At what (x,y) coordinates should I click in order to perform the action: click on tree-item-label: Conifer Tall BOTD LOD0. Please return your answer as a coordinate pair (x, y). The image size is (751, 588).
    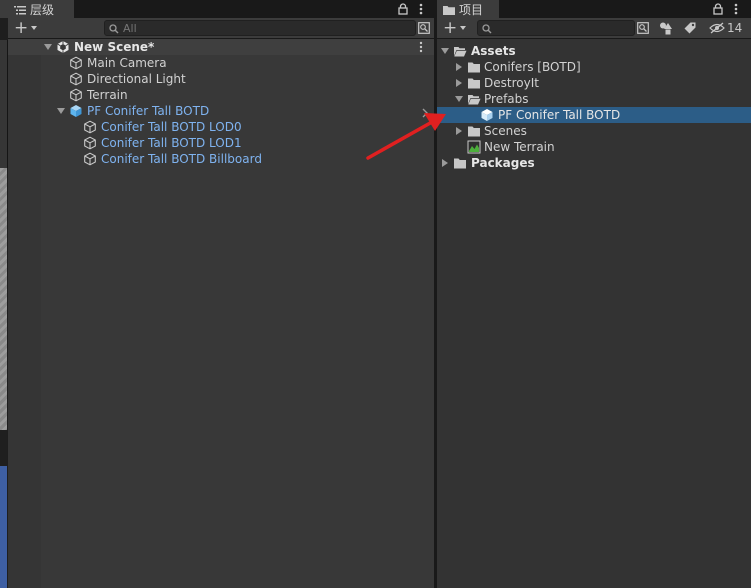
    Looking at the image, I should click on (171, 127).